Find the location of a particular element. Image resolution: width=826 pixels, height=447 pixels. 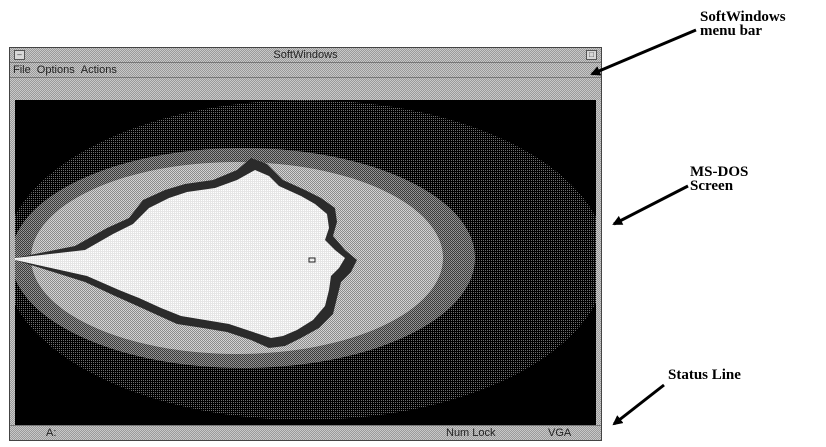

screen-arrow is located at coordinates (650, 205).